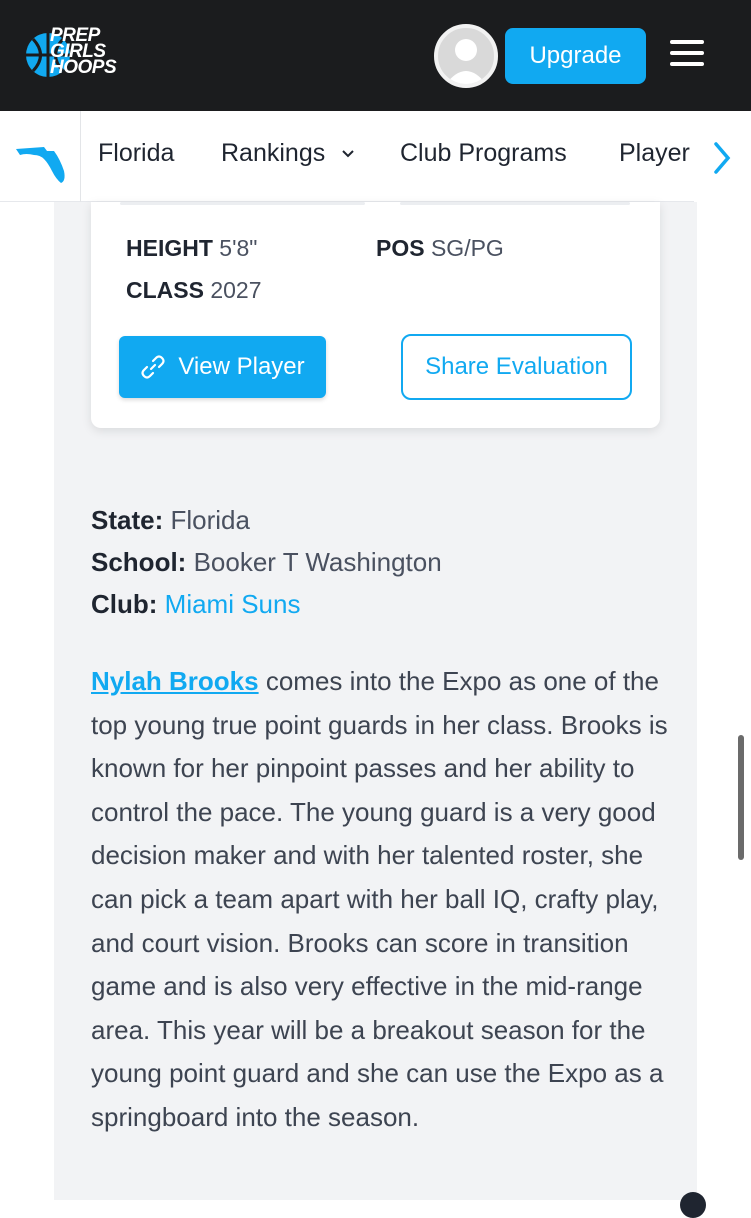 The image size is (751, 1218). I want to click on prep-girls-hoops-logo: PREP GIRLS HOOPS, so click(79, 55).